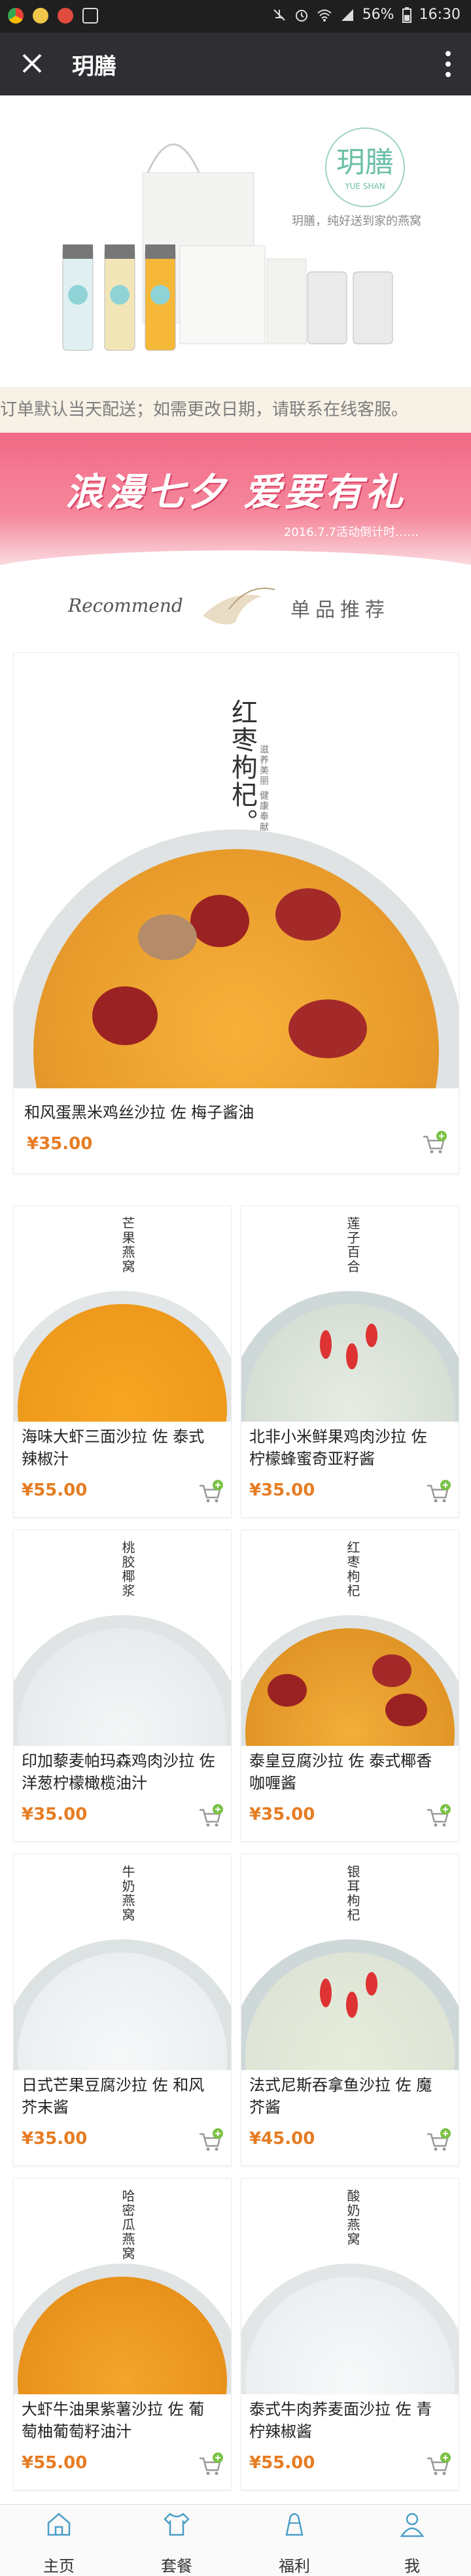  I want to click on wifi-icon, so click(324, 16).